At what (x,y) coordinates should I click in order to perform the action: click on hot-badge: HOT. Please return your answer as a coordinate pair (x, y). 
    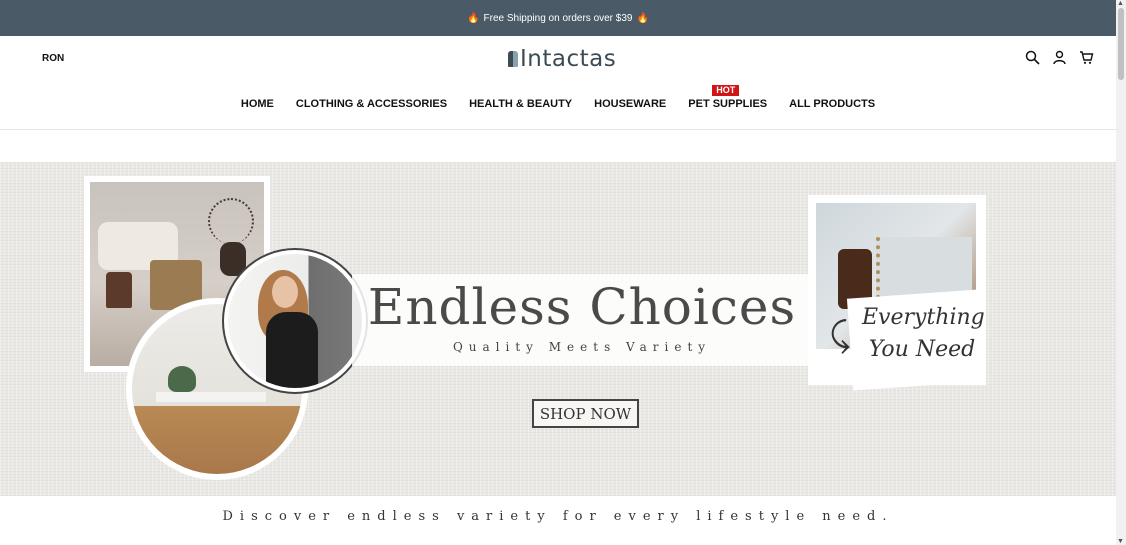
    Looking at the image, I should click on (726, 90).